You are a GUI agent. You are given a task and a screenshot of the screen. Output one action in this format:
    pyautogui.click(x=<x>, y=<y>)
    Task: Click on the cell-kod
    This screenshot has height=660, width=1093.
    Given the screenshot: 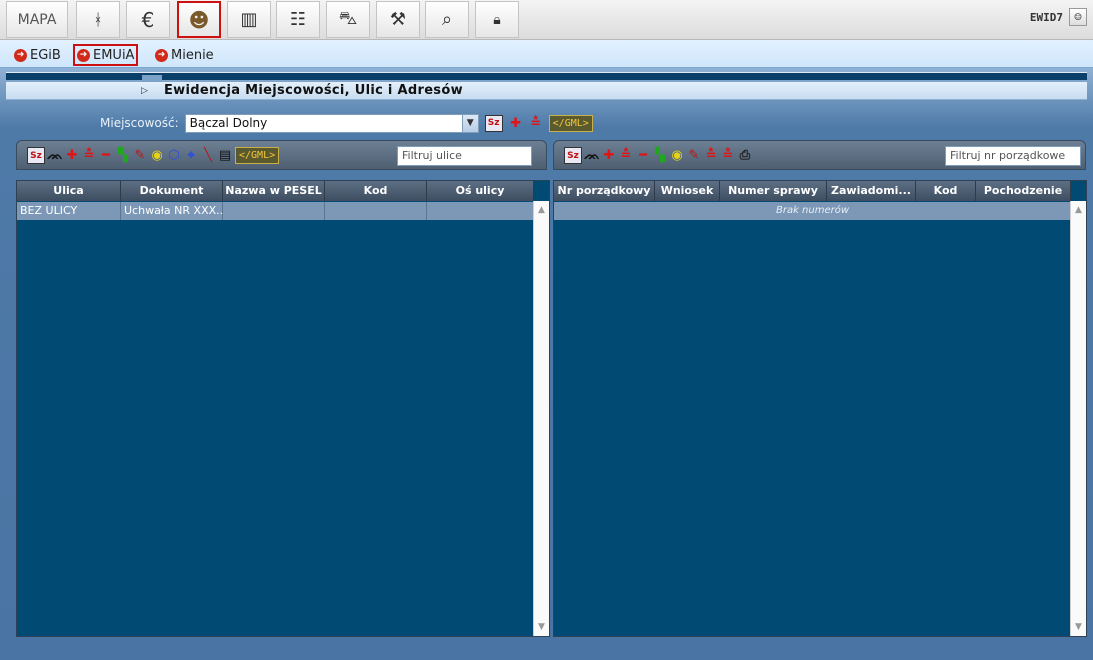 What is the action you would take?
    pyautogui.click(x=376, y=211)
    